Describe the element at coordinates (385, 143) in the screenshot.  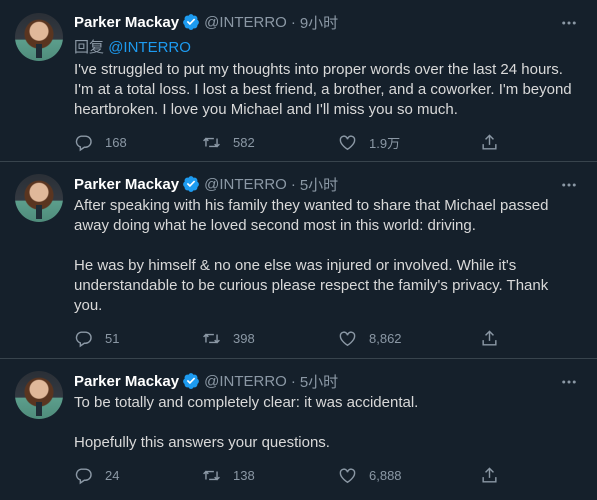
I see `like-count: 1.9万` at that location.